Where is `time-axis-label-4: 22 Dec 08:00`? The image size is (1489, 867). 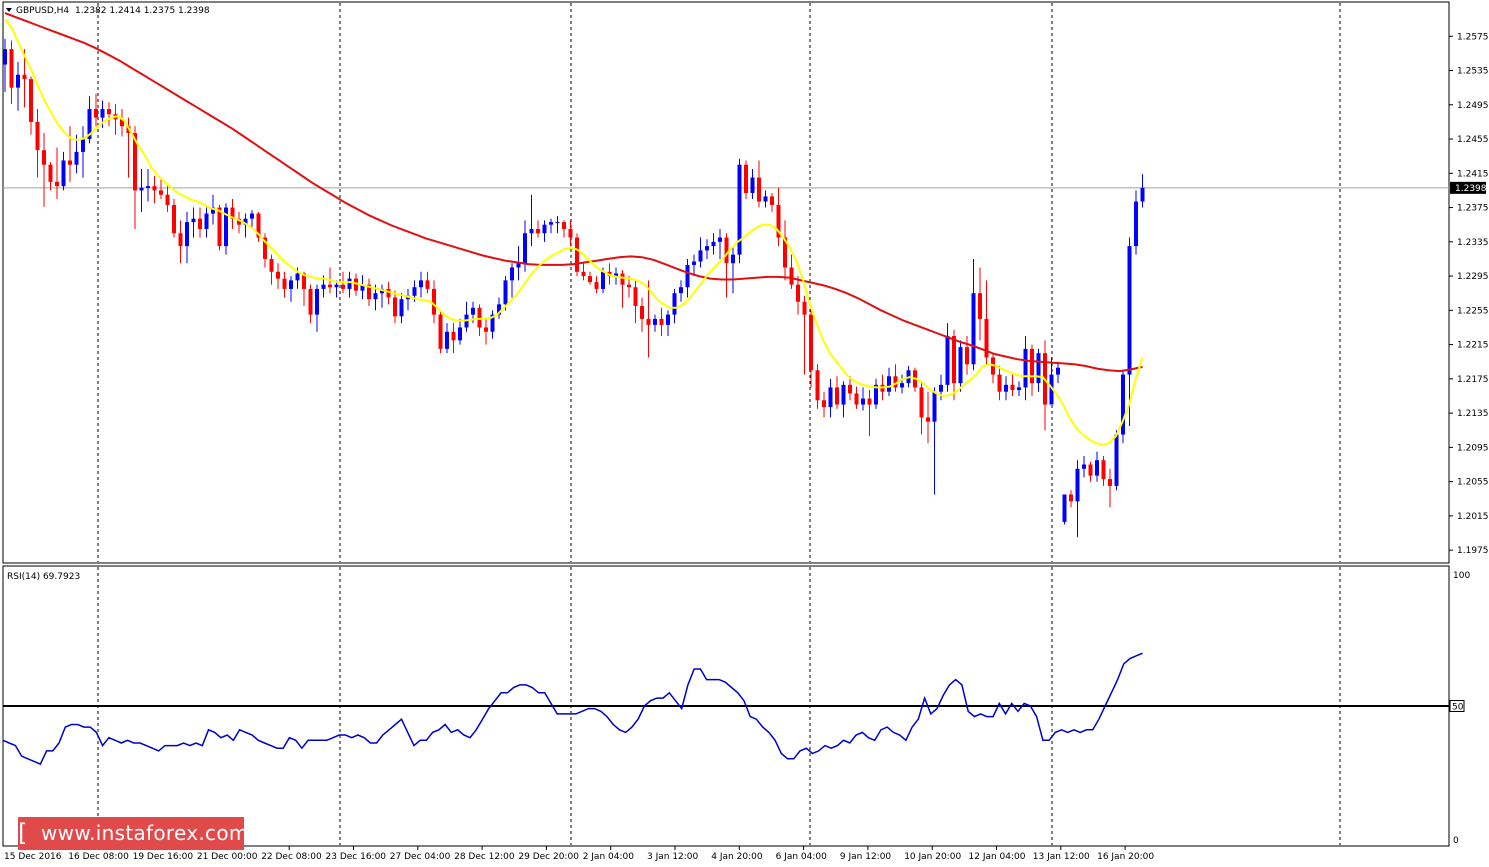
time-axis-label-4: 22 Dec 08:00 is located at coordinates (291, 857).